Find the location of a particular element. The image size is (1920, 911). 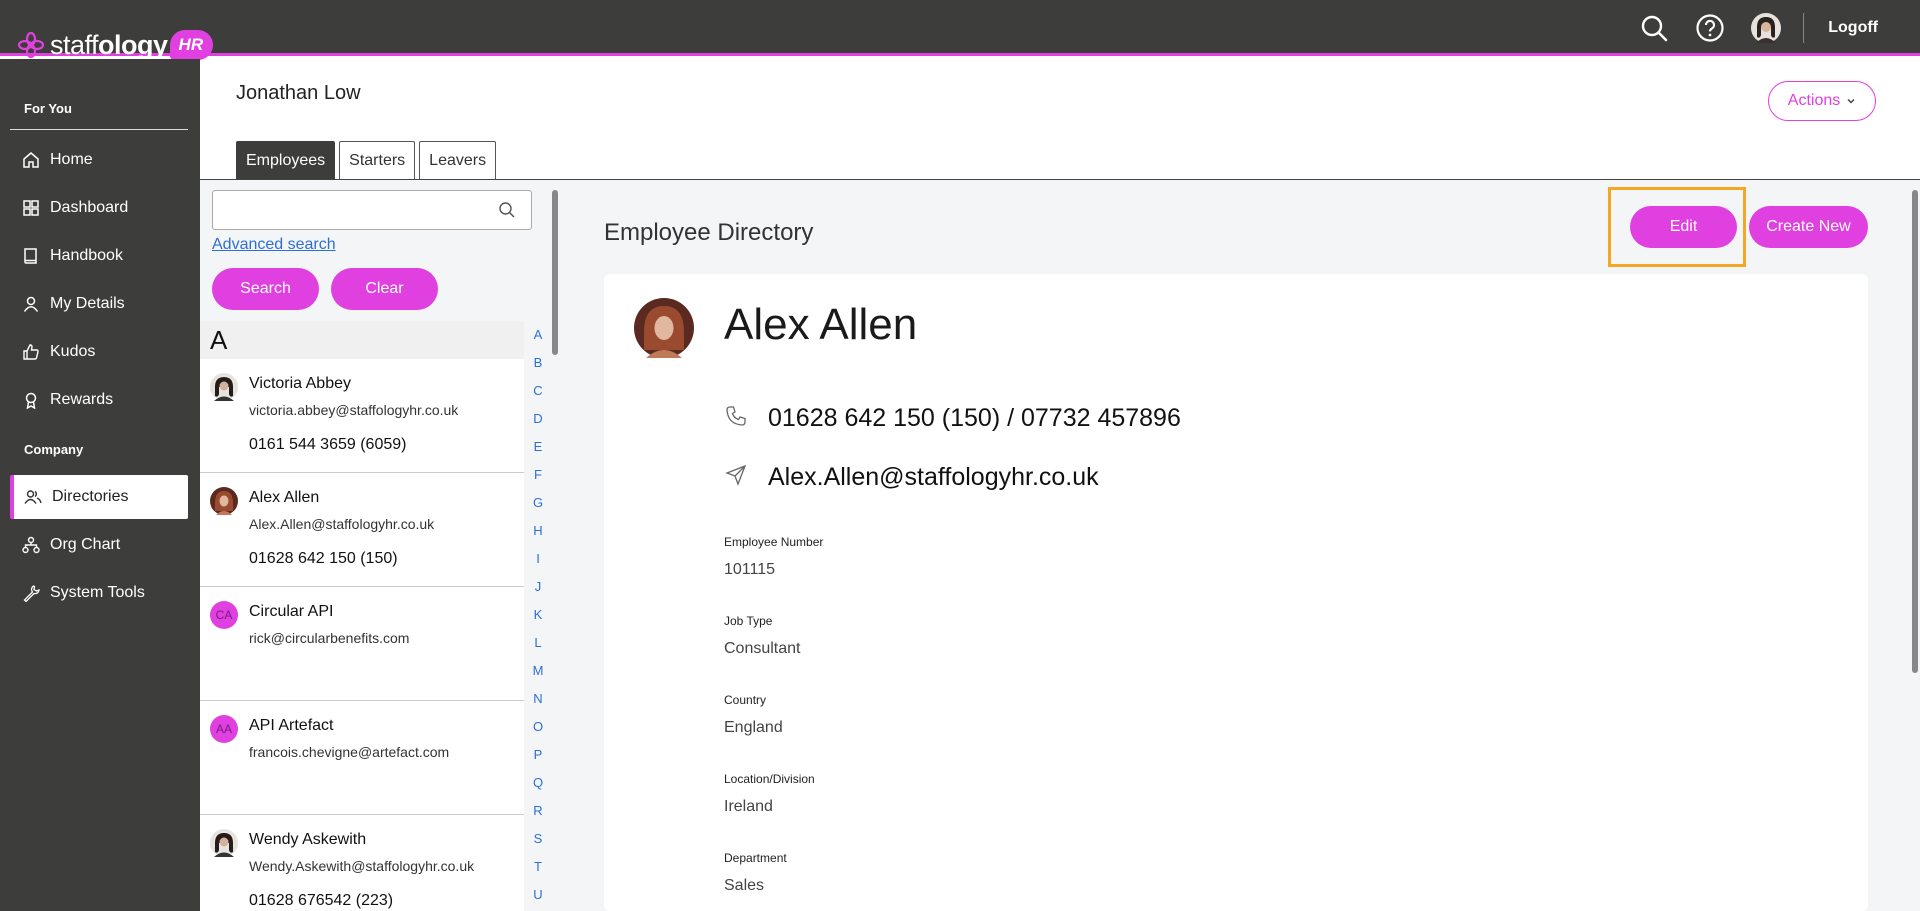

field-value-country: England is located at coordinates (753, 727).